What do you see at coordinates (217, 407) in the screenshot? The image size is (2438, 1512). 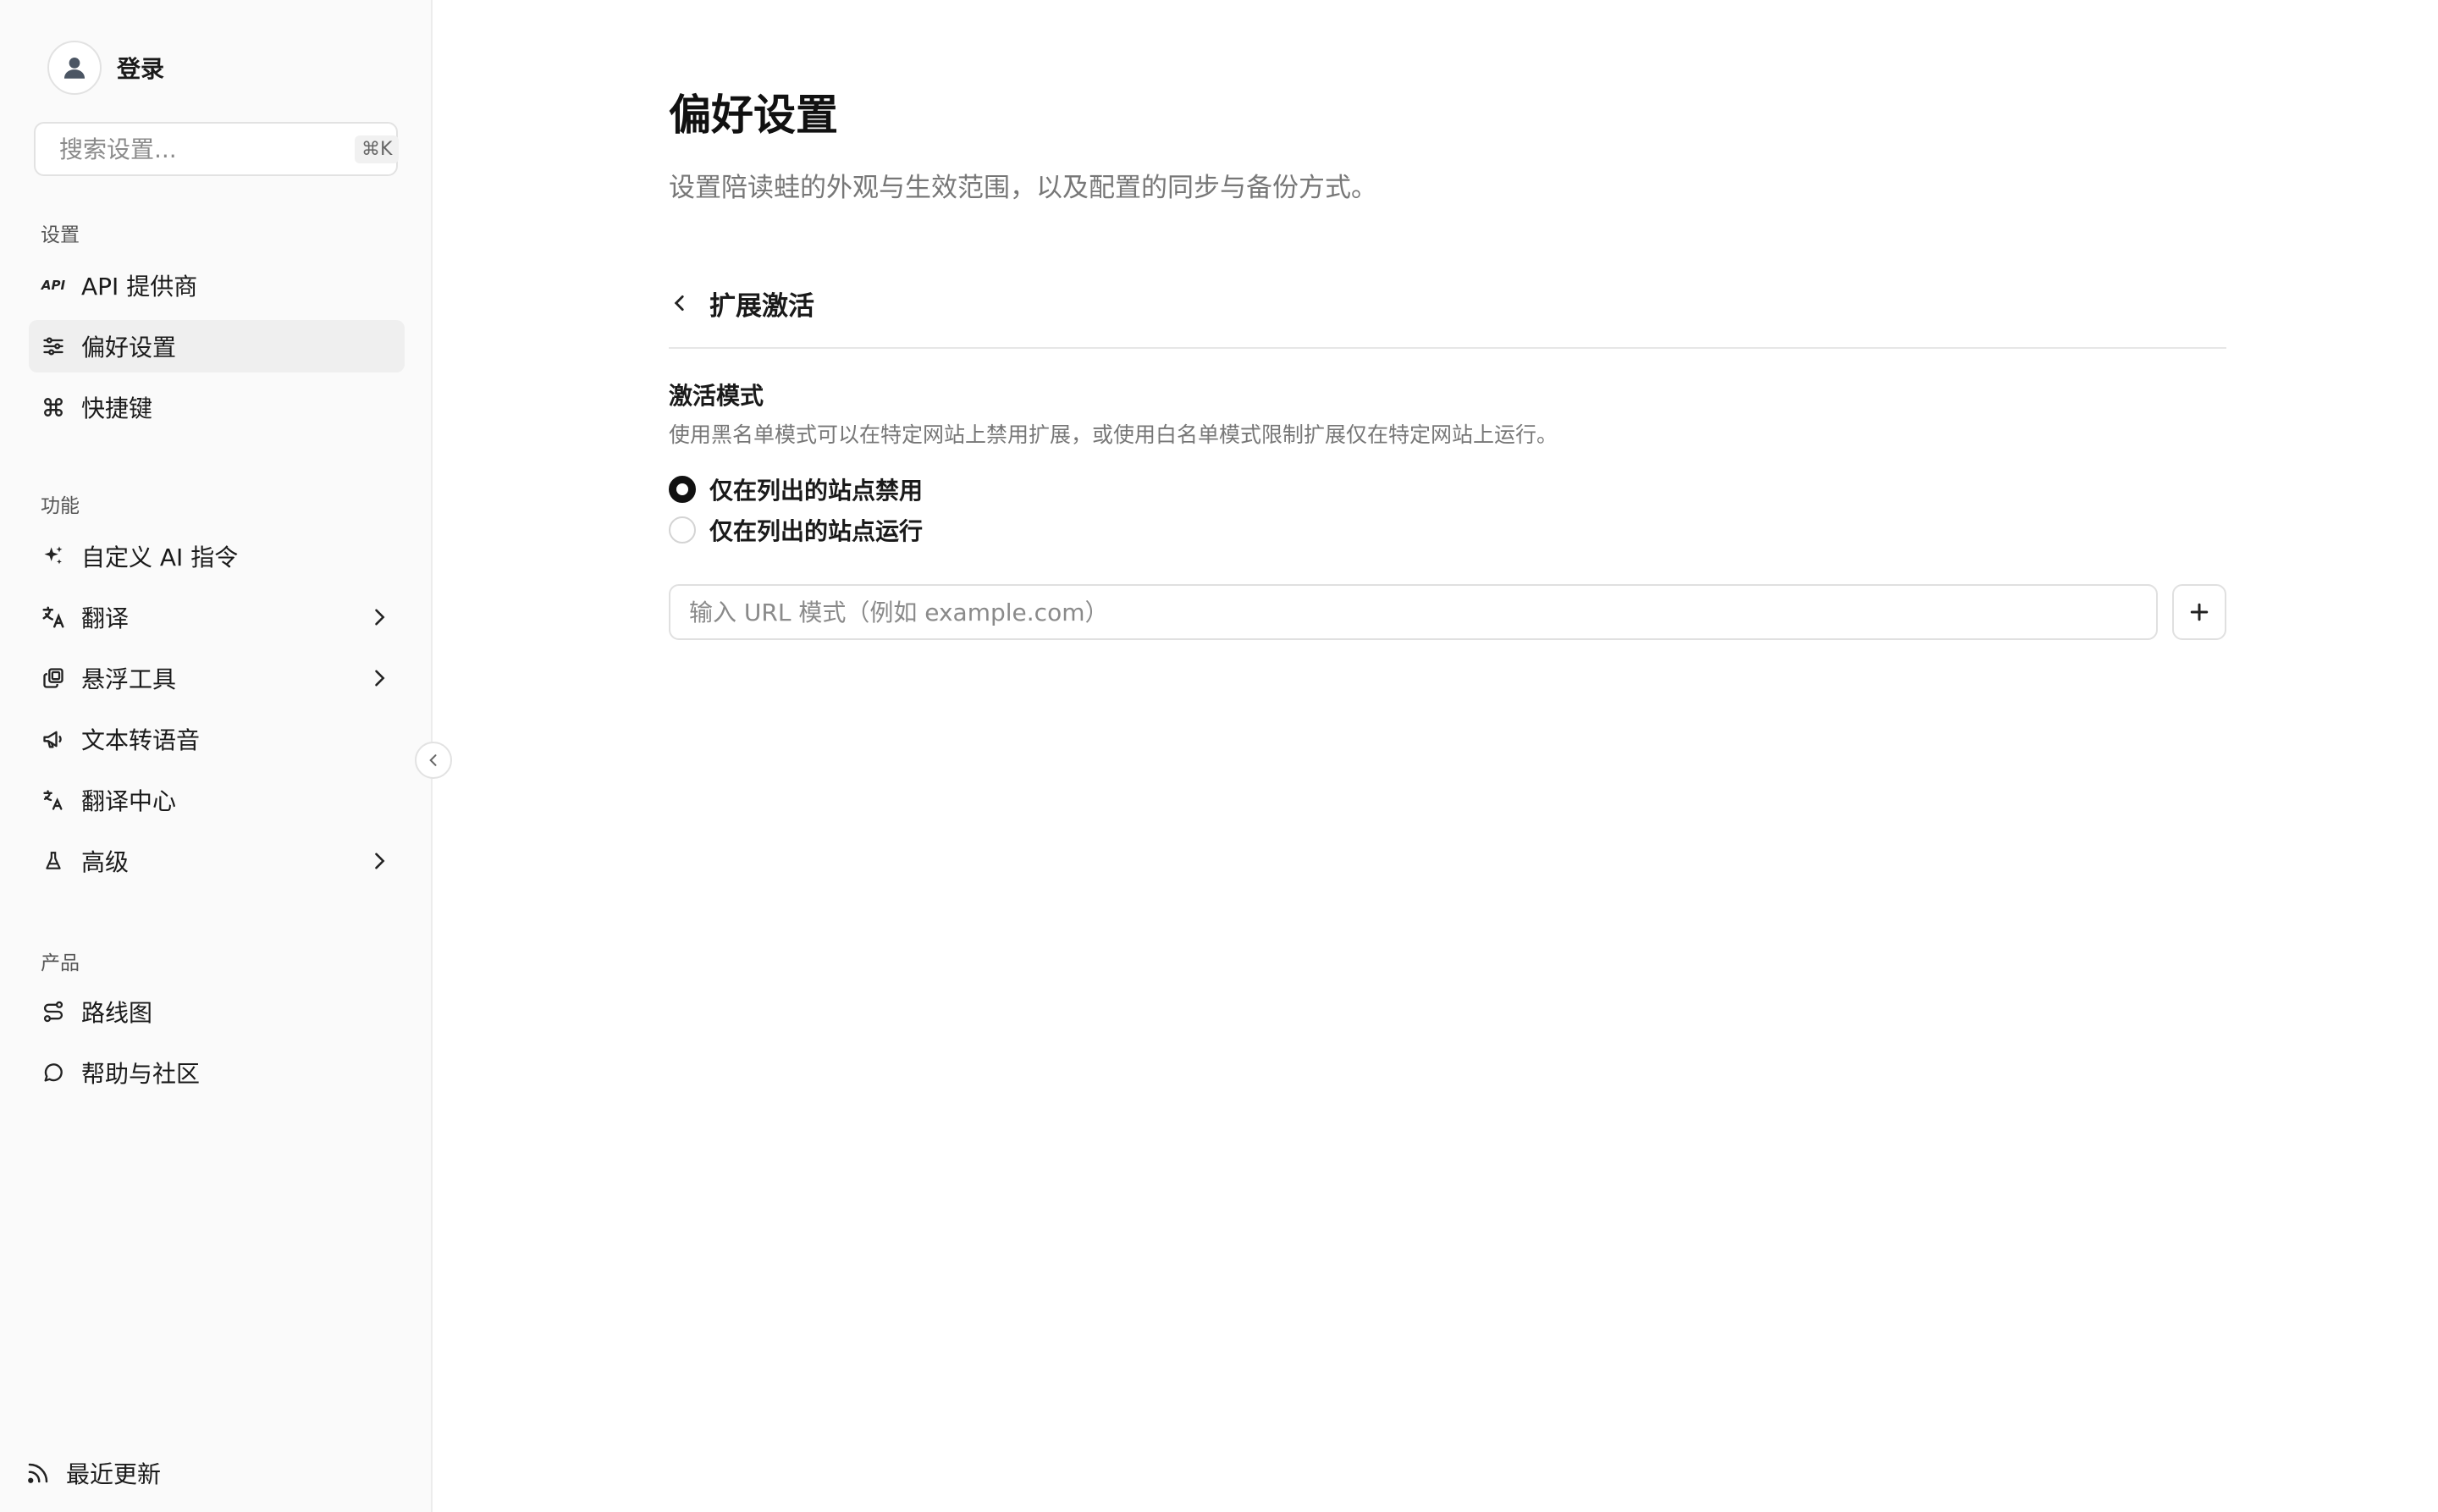 I see `sidebar-item-shortcuts: 快捷键` at bounding box center [217, 407].